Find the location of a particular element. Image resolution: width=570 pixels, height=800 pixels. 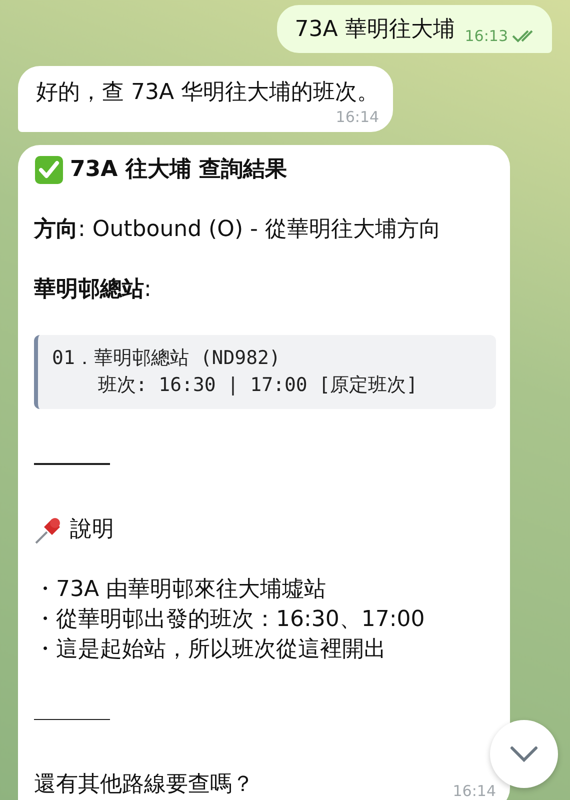

message-text: 73A 華明往大埔 is located at coordinates (374, 30).